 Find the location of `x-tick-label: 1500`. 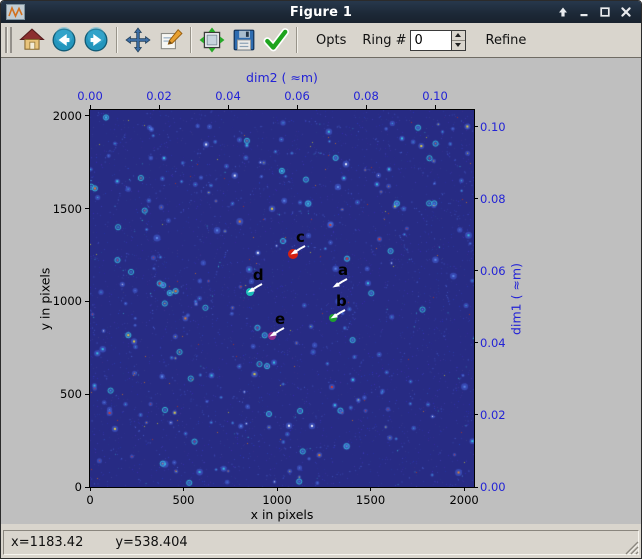

x-tick-label: 1500 is located at coordinates (370, 500).